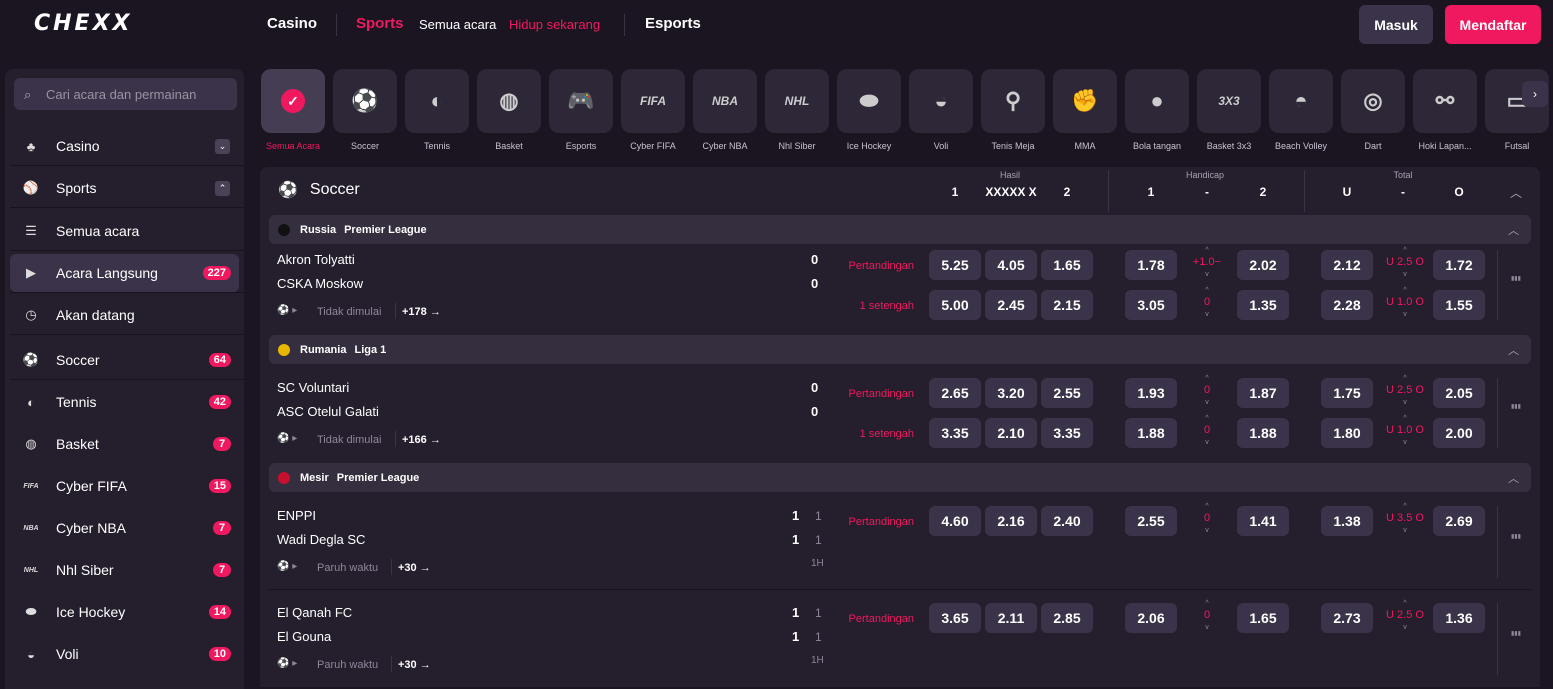 This screenshot has width=1553, height=689. What do you see at coordinates (653, 110) in the screenshot?
I see `category-cyber-fifa: FIFA Cyber FIFA` at bounding box center [653, 110].